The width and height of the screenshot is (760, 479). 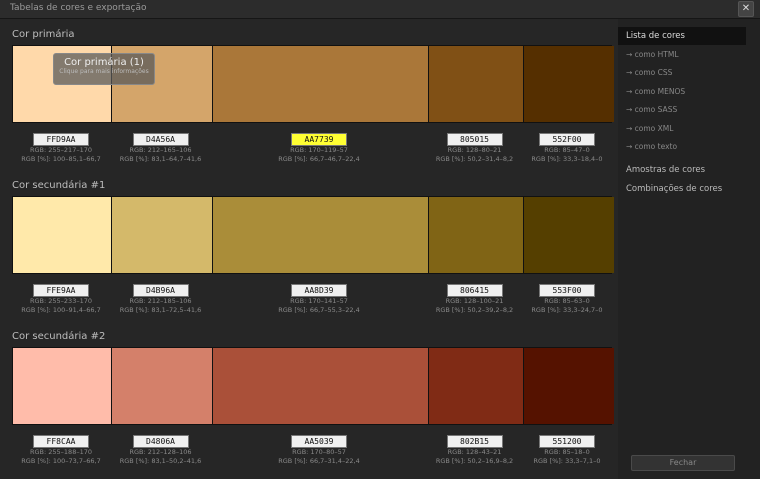 What do you see at coordinates (474, 301) in the screenshot?
I see `rgb-value: RGB: 128–100–21` at bounding box center [474, 301].